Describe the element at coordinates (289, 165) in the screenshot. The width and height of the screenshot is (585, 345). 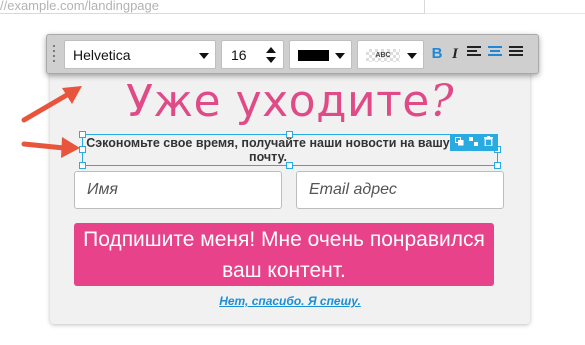
I see `resize-handle-bottom` at that location.